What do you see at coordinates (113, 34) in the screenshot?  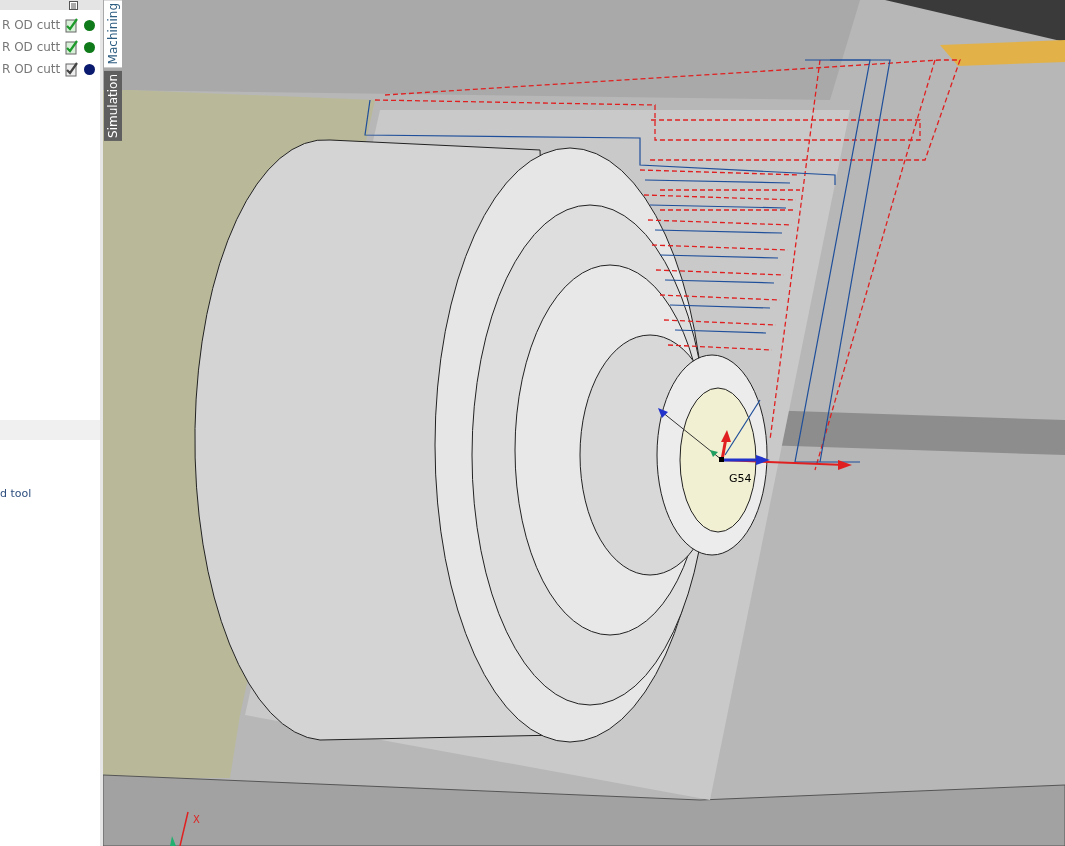 I see `side-tab: Machining` at bounding box center [113, 34].